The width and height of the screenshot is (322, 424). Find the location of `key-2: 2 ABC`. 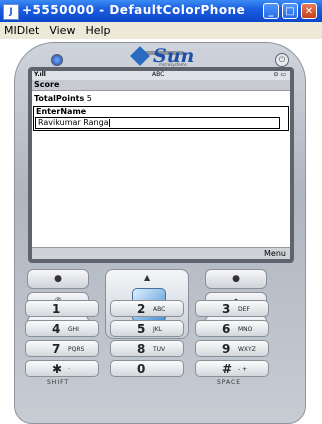

key-2: 2 ABC is located at coordinates (147, 308).